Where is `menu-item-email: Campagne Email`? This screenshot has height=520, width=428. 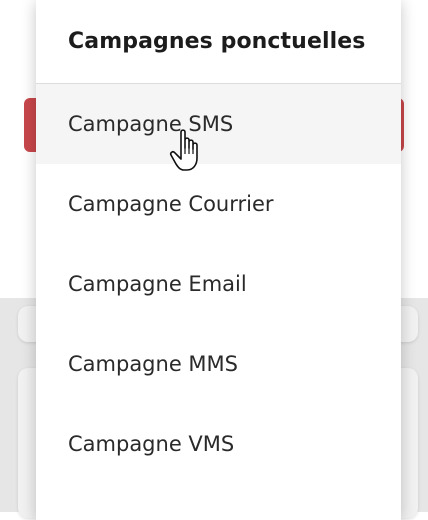 menu-item-email: Campagne Email is located at coordinates (218, 284).